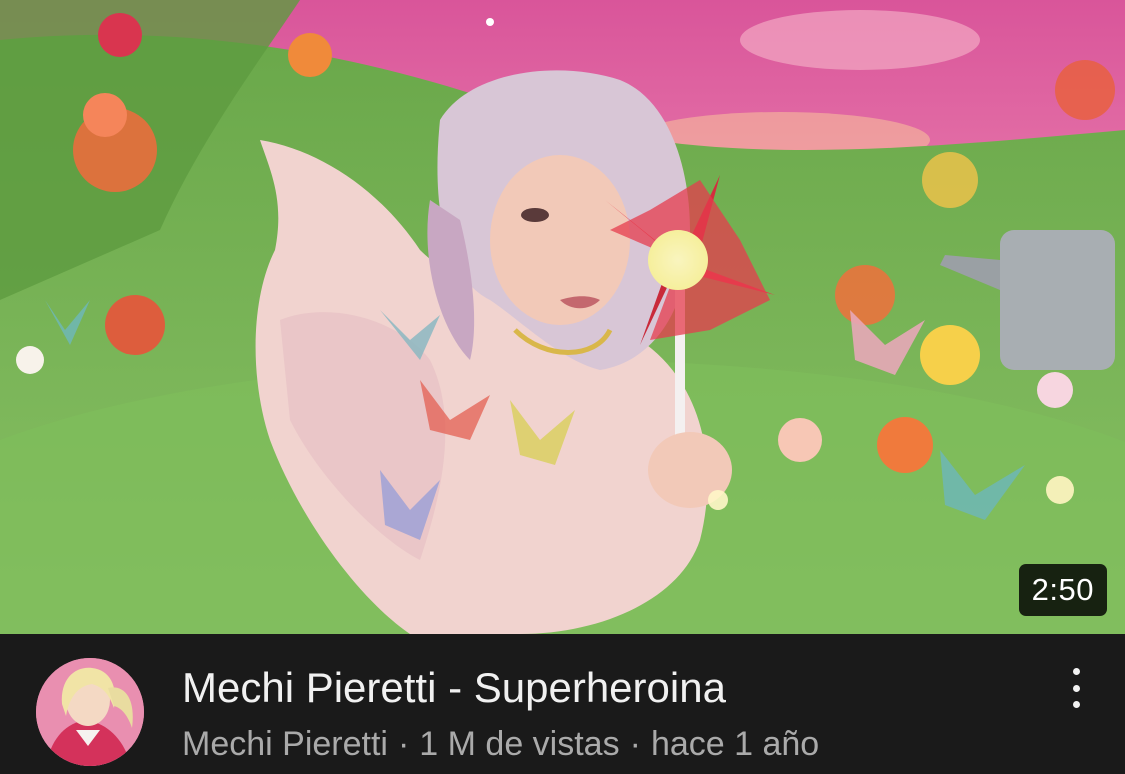 The height and width of the screenshot is (774, 1125). What do you see at coordinates (735, 744) in the screenshot?
I see `upload-age: hace 1 año` at bounding box center [735, 744].